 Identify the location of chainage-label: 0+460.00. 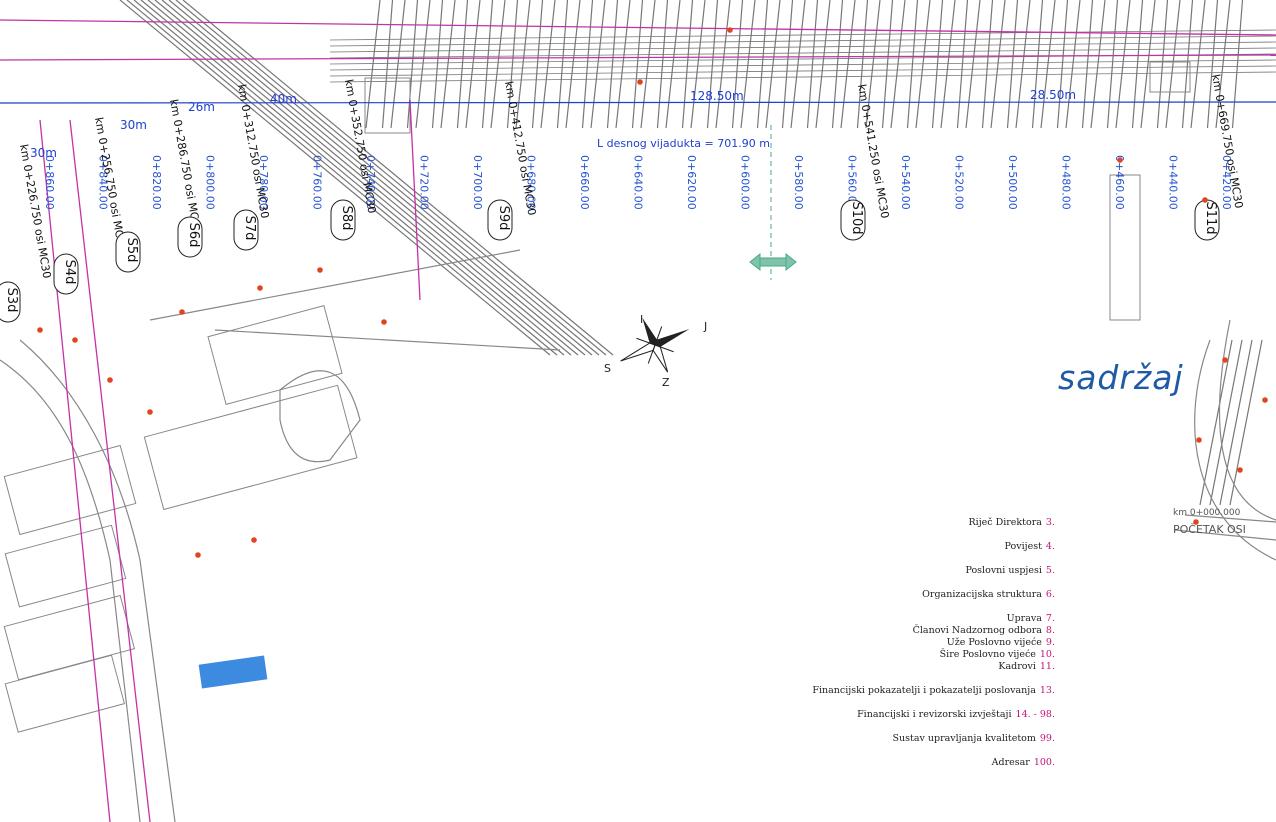
(1119, 182).